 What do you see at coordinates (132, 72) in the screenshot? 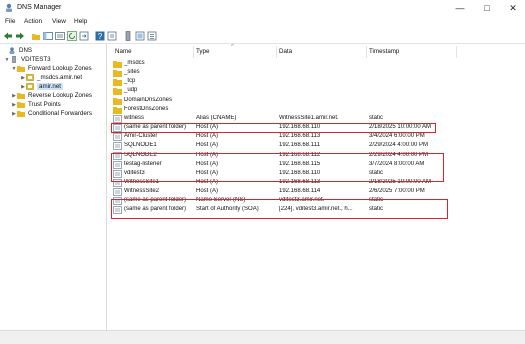
I see `record-name: _sites` at bounding box center [132, 72].